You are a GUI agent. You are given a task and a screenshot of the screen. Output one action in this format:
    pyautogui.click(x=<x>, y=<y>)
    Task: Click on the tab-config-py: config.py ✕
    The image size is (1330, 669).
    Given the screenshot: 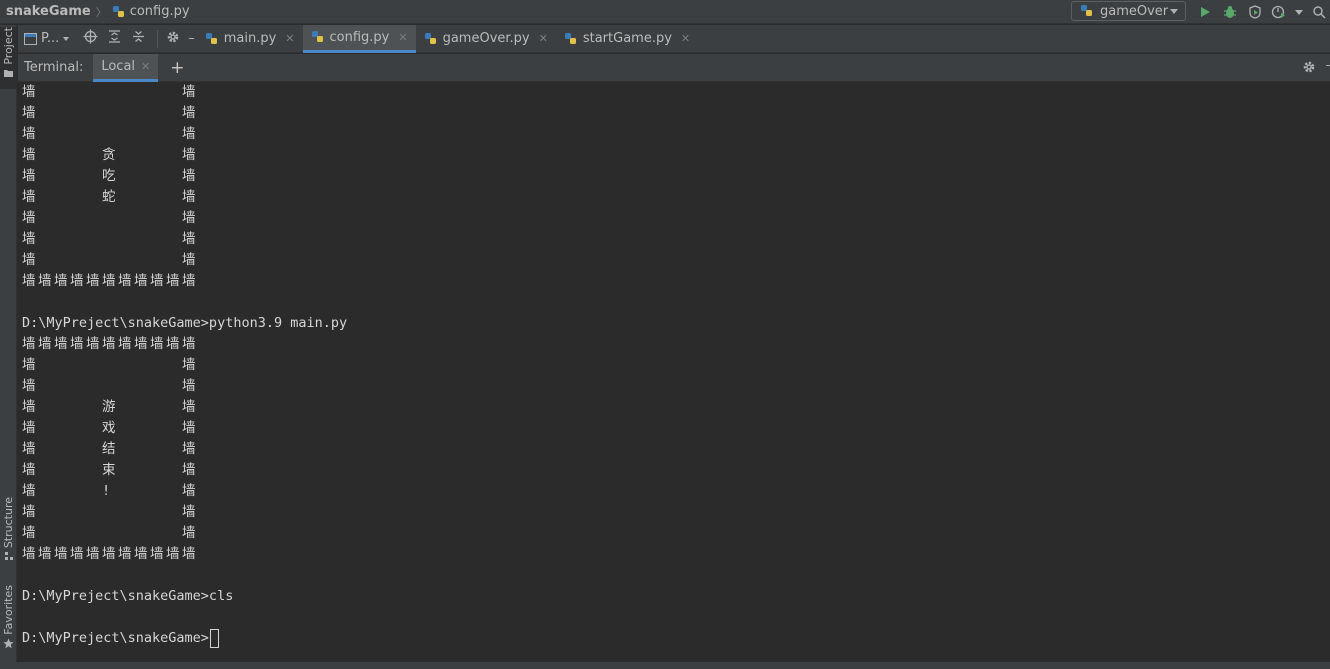 What is the action you would take?
    pyautogui.click(x=359, y=38)
    